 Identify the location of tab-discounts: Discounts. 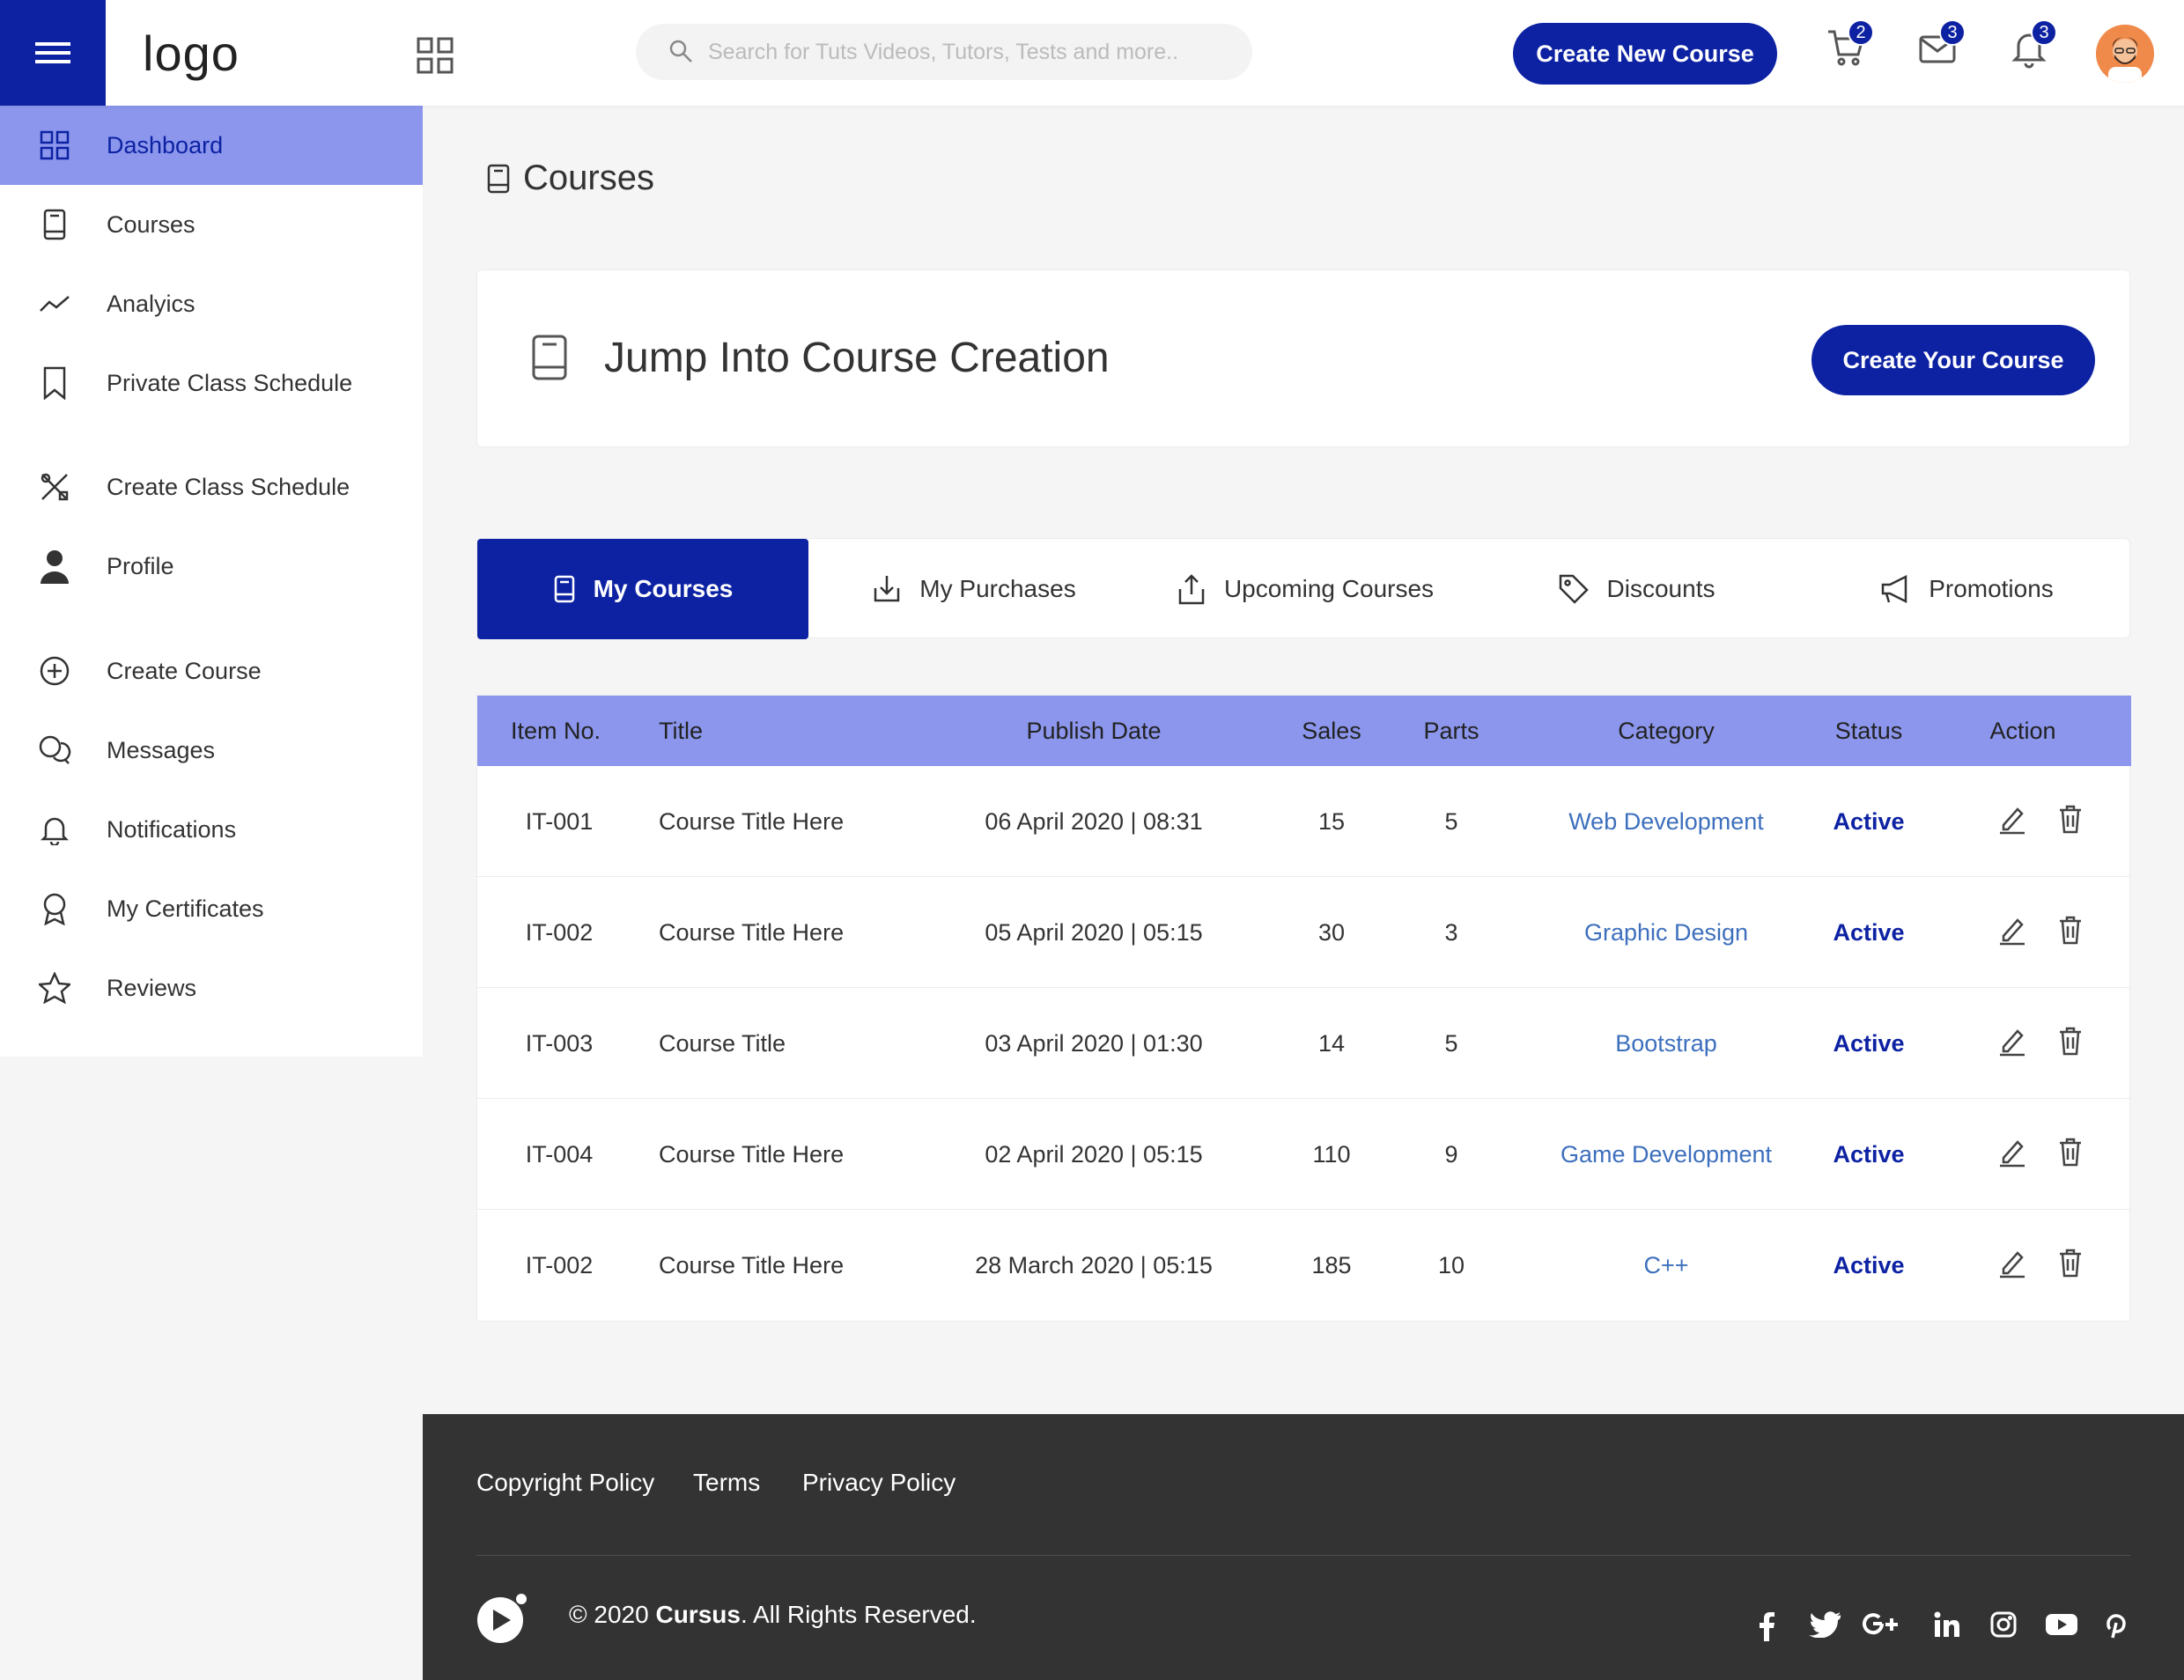
(1636, 589).